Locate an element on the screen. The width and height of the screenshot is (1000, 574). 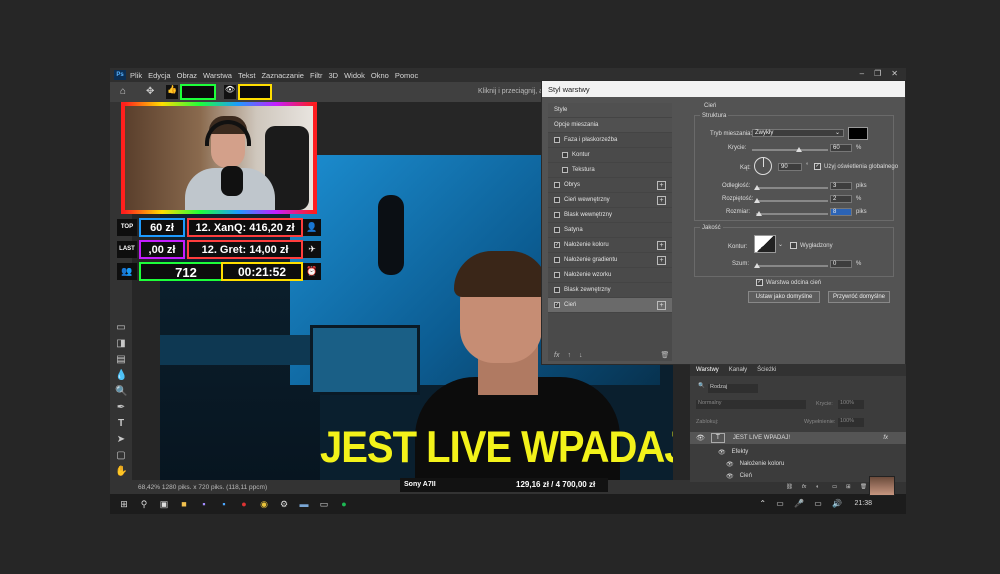
style-item: Tekstura is located at coordinates (610, 170).